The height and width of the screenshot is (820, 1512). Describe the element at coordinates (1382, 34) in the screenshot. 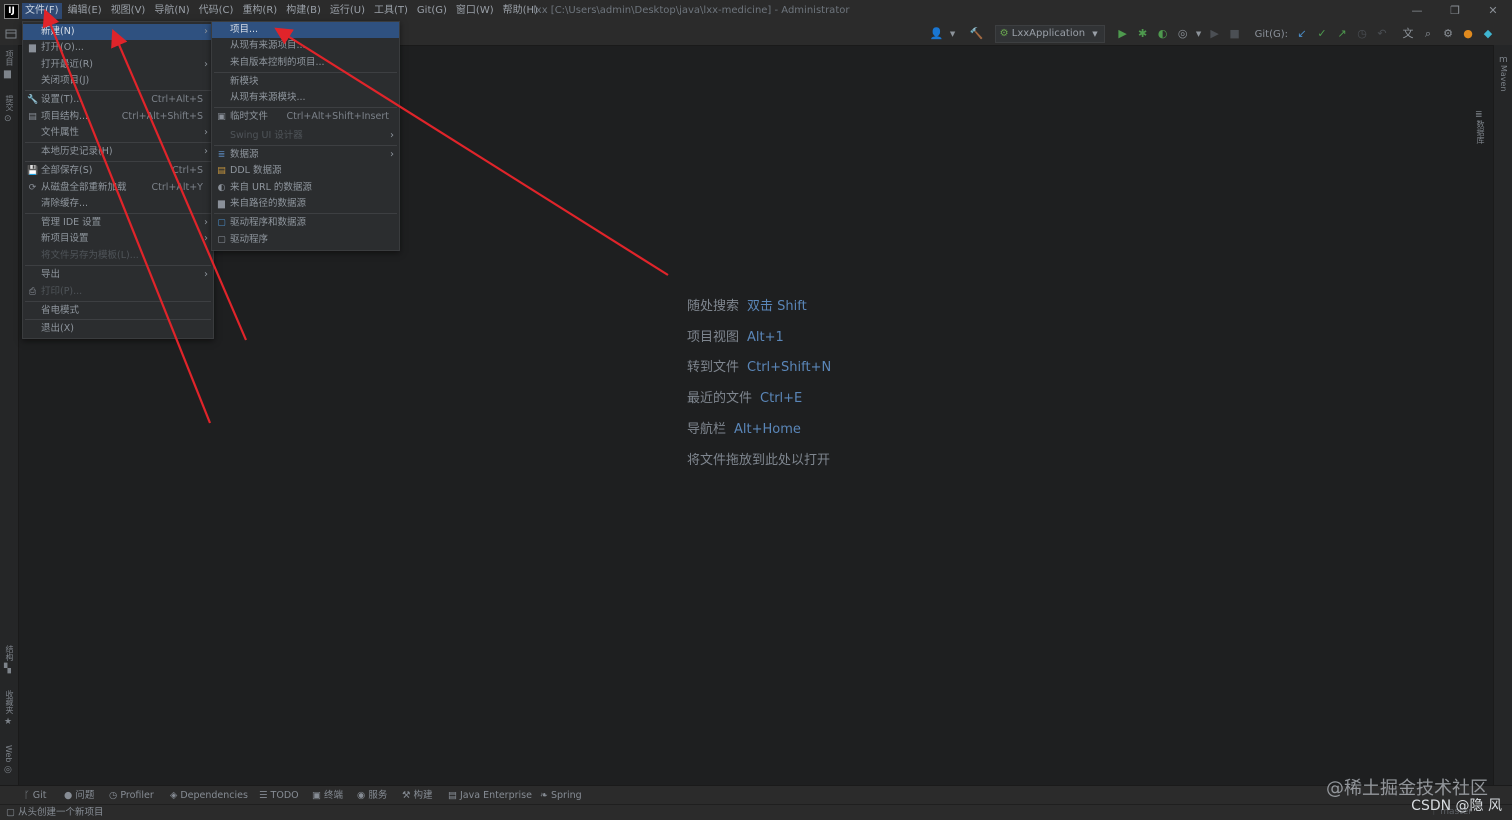

I see `git-rollback-icon: ↶` at that location.